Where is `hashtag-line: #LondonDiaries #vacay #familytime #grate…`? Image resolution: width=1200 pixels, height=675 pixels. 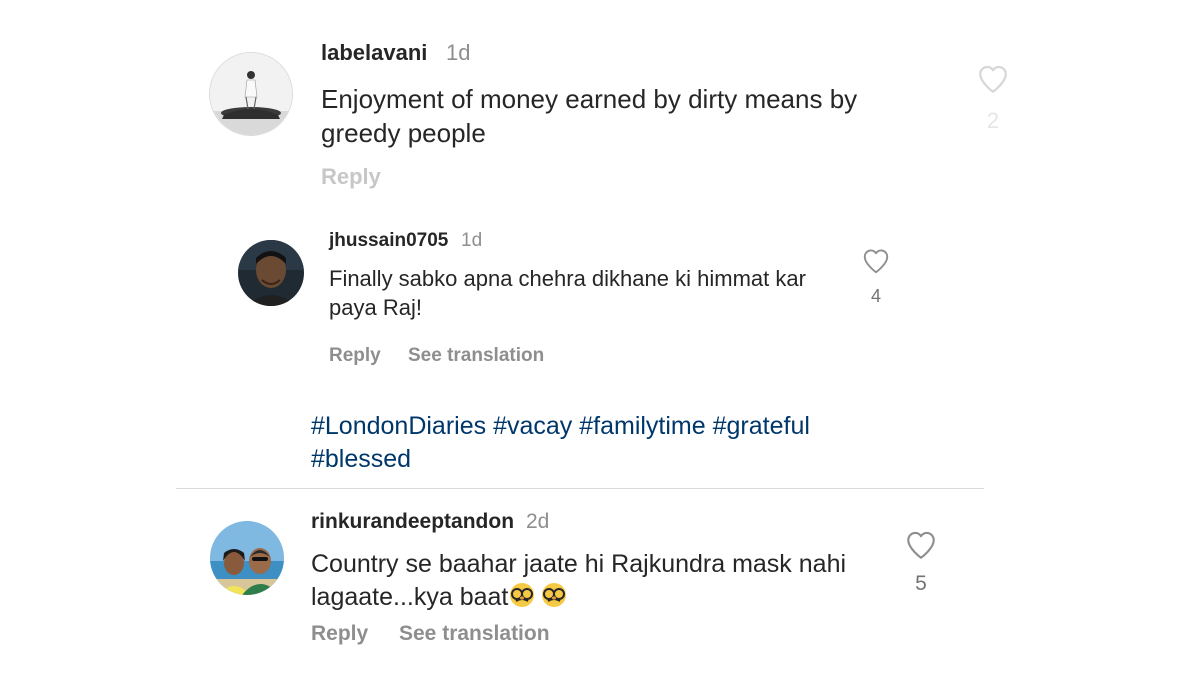 hashtag-line: #LondonDiaries #vacay #familytime #grate… is located at coordinates (611, 426).